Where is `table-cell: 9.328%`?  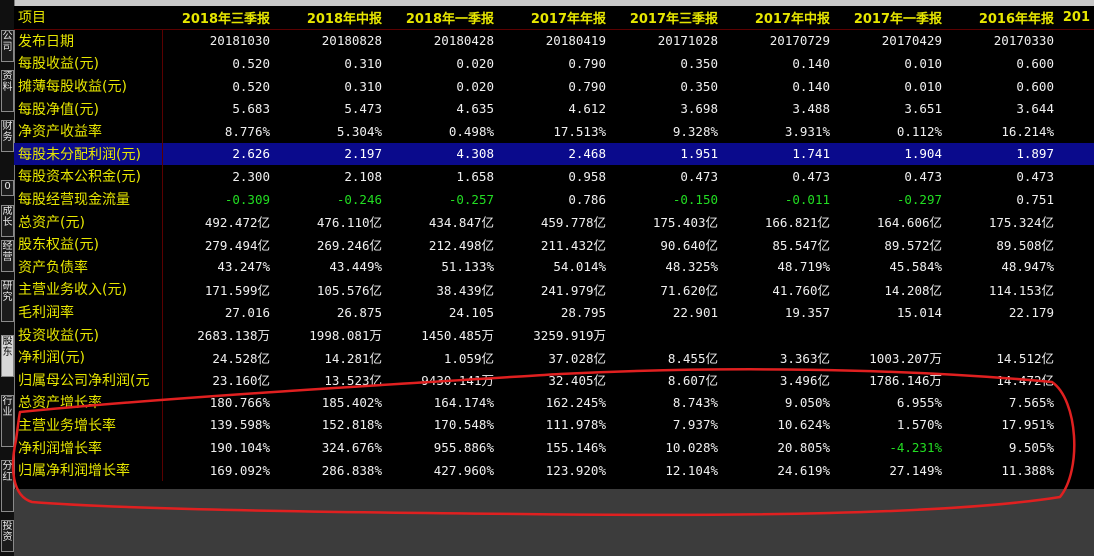 table-cell: 9.328% is located at coordinates (695, 131).